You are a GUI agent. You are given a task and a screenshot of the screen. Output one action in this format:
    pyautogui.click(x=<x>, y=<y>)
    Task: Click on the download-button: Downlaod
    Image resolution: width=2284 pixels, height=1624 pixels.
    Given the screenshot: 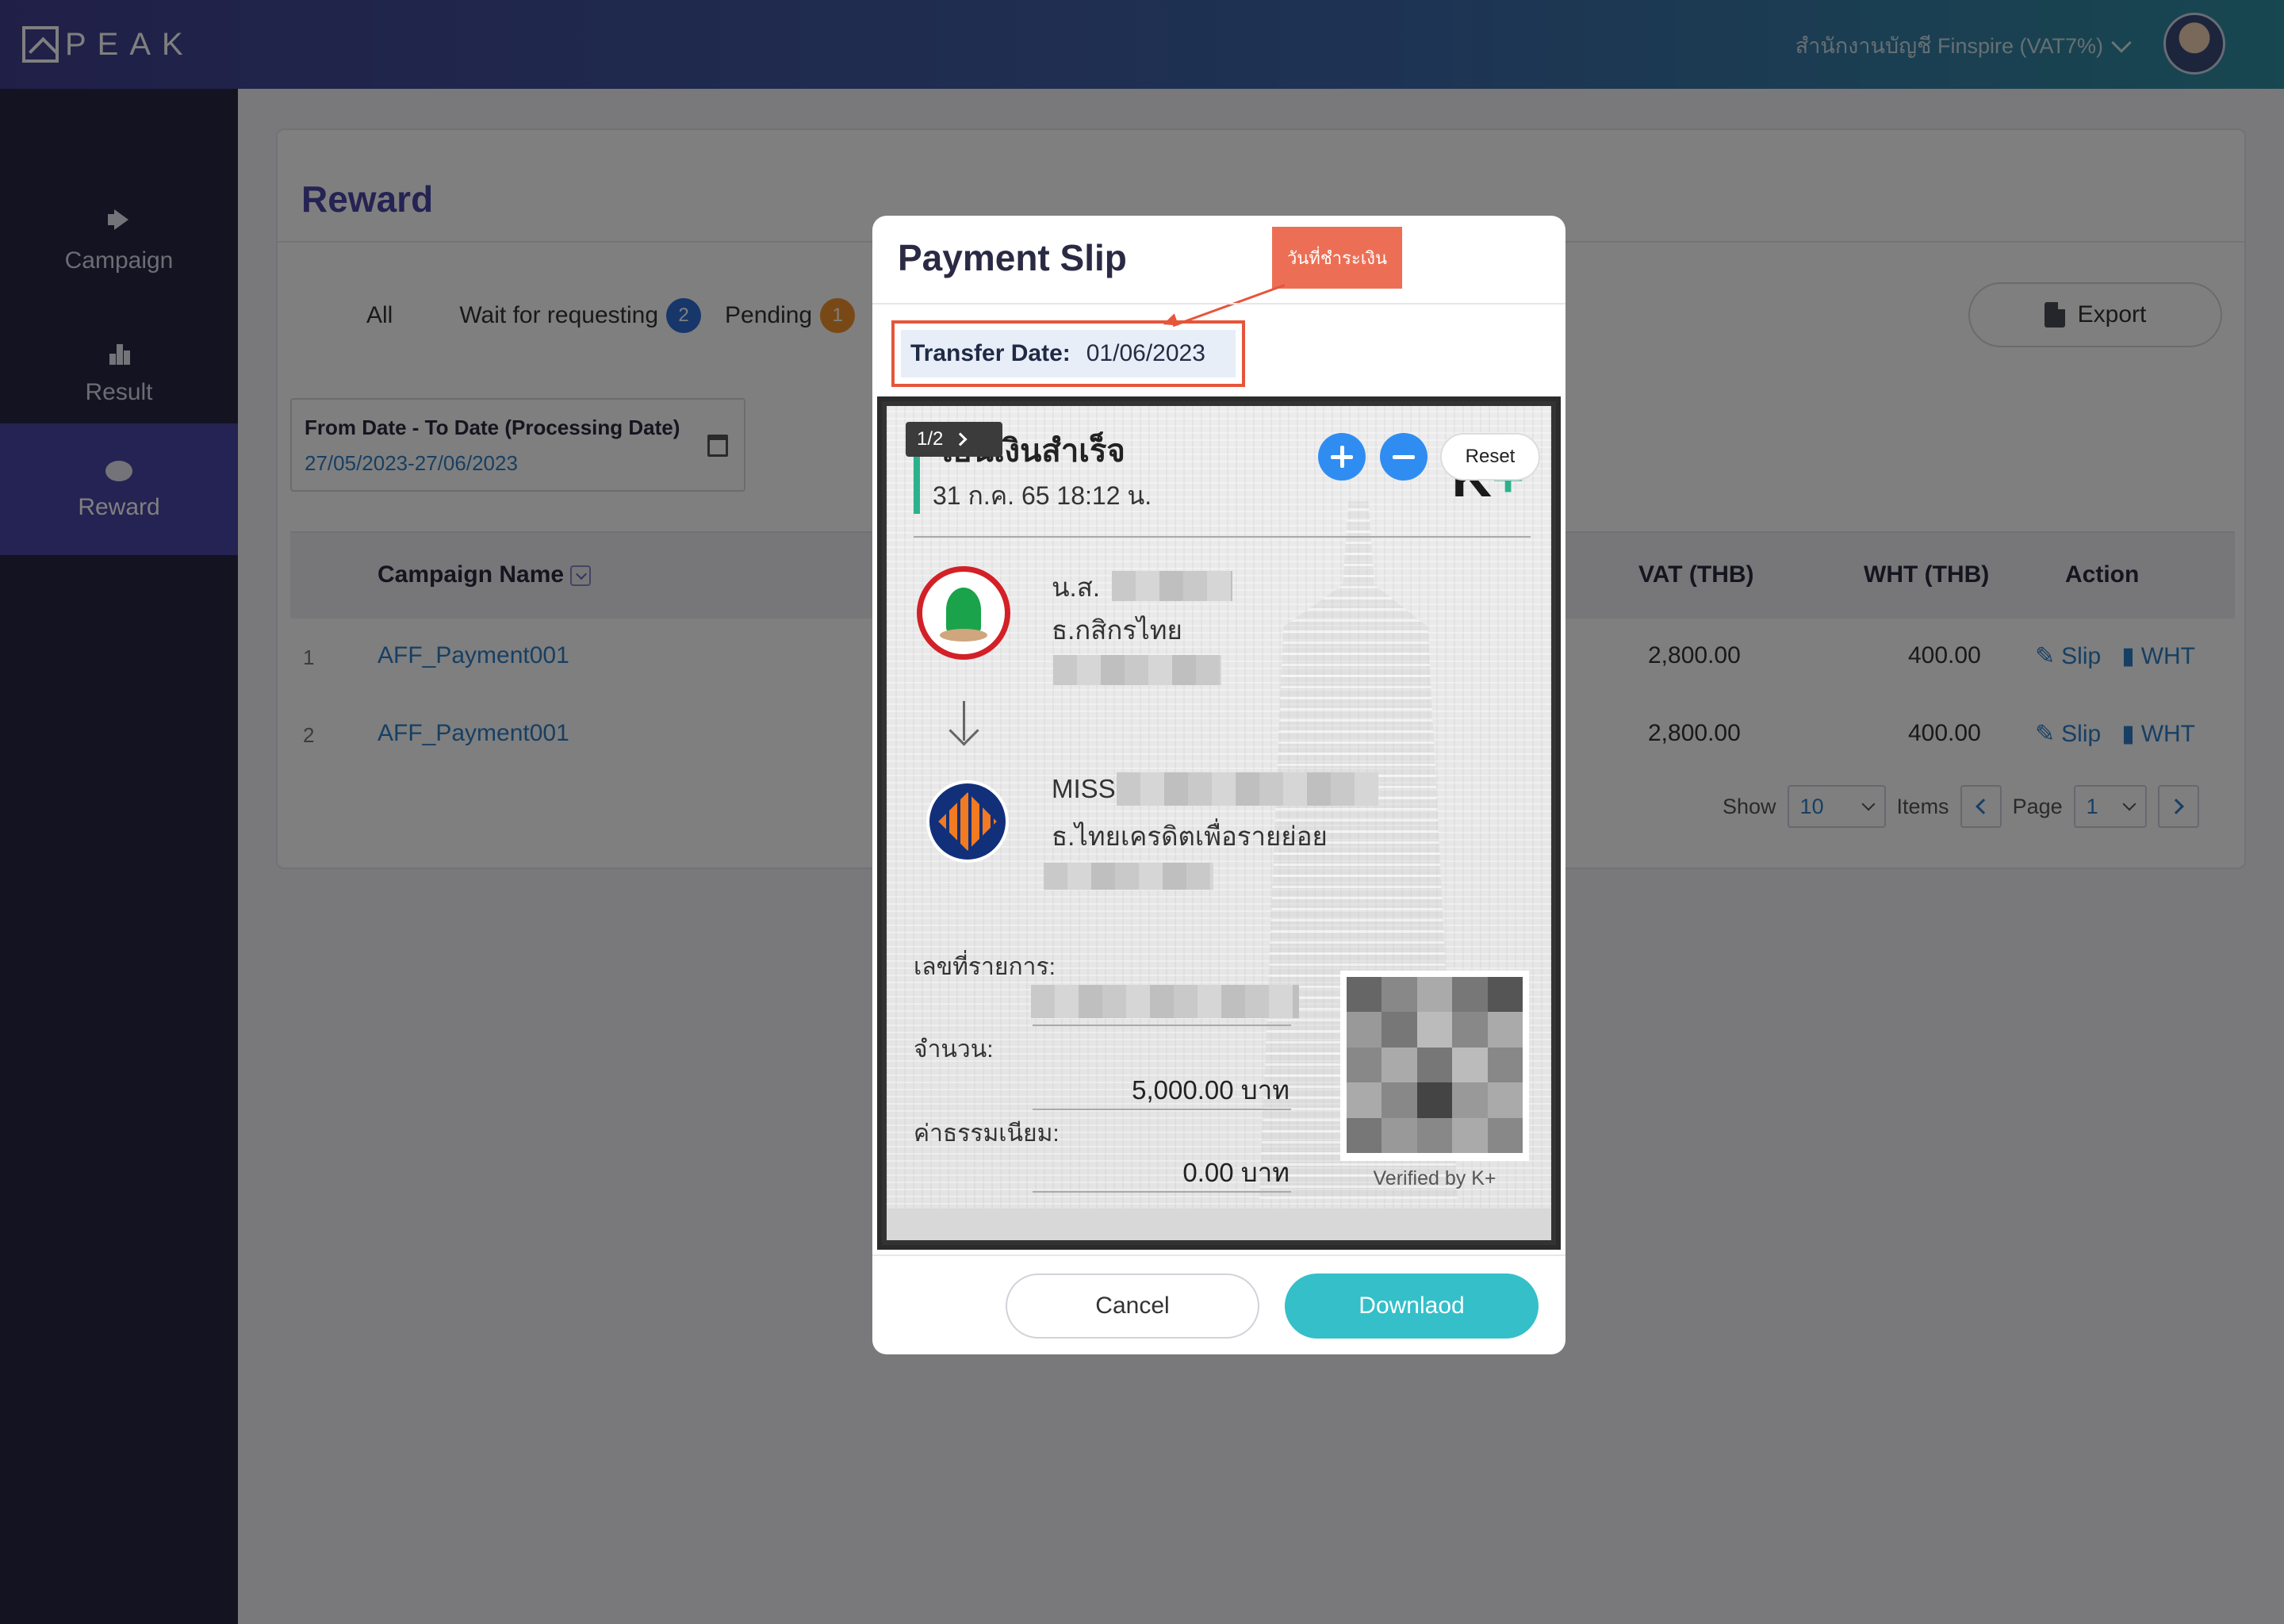 What is the action you would take?
    pyautogui.click(x=1412, y=1306)
    